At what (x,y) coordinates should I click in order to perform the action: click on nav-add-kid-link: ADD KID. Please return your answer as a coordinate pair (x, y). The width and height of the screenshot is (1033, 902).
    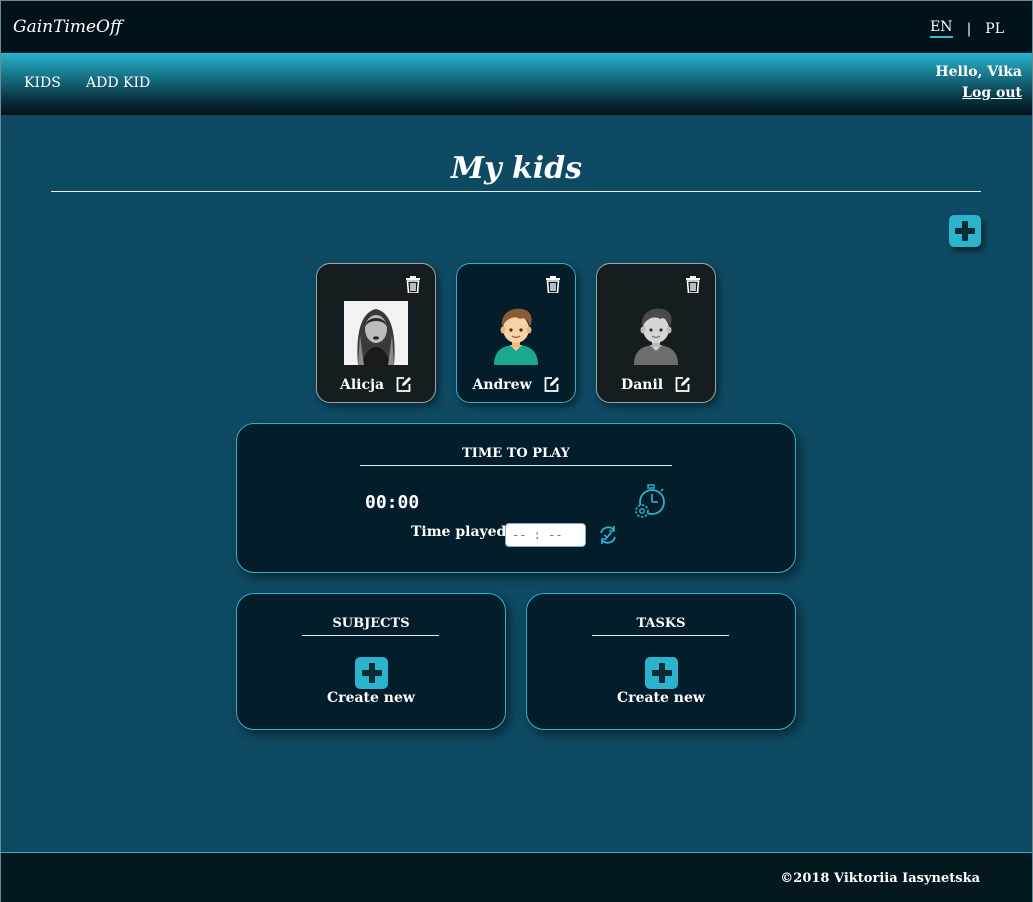
    Looking at the image, I should click on (118, 83).